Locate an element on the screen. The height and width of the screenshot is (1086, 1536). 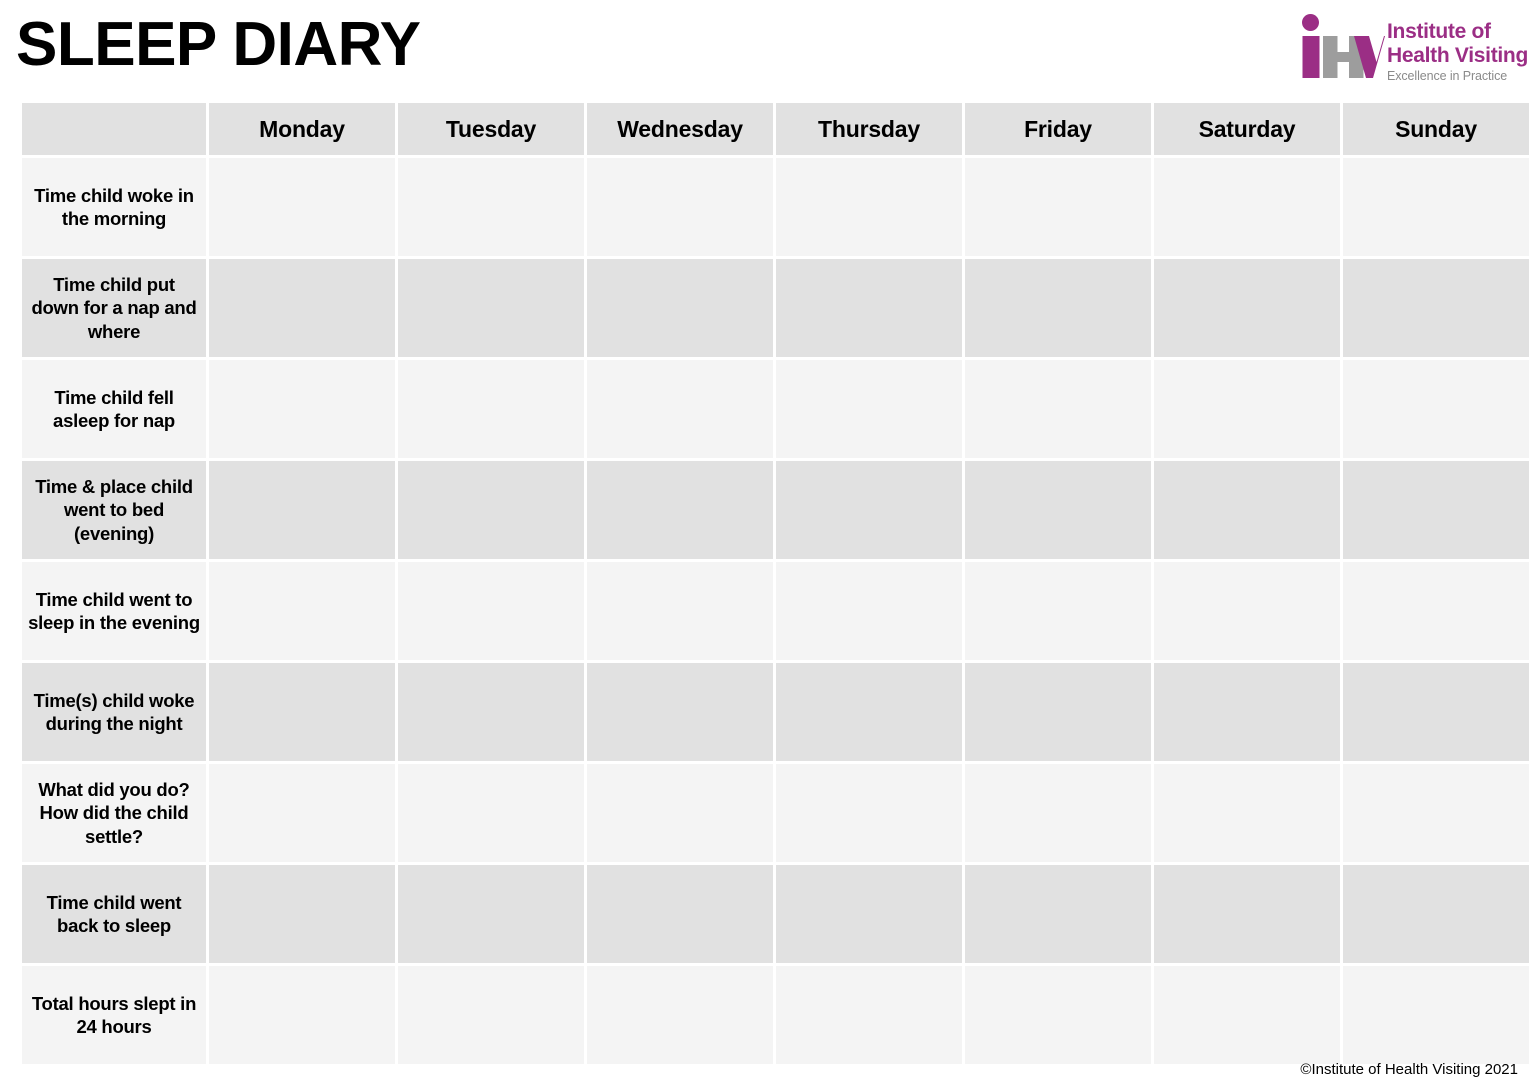
column-header-sunday: Sunday is located at coordinates (1436, 129).